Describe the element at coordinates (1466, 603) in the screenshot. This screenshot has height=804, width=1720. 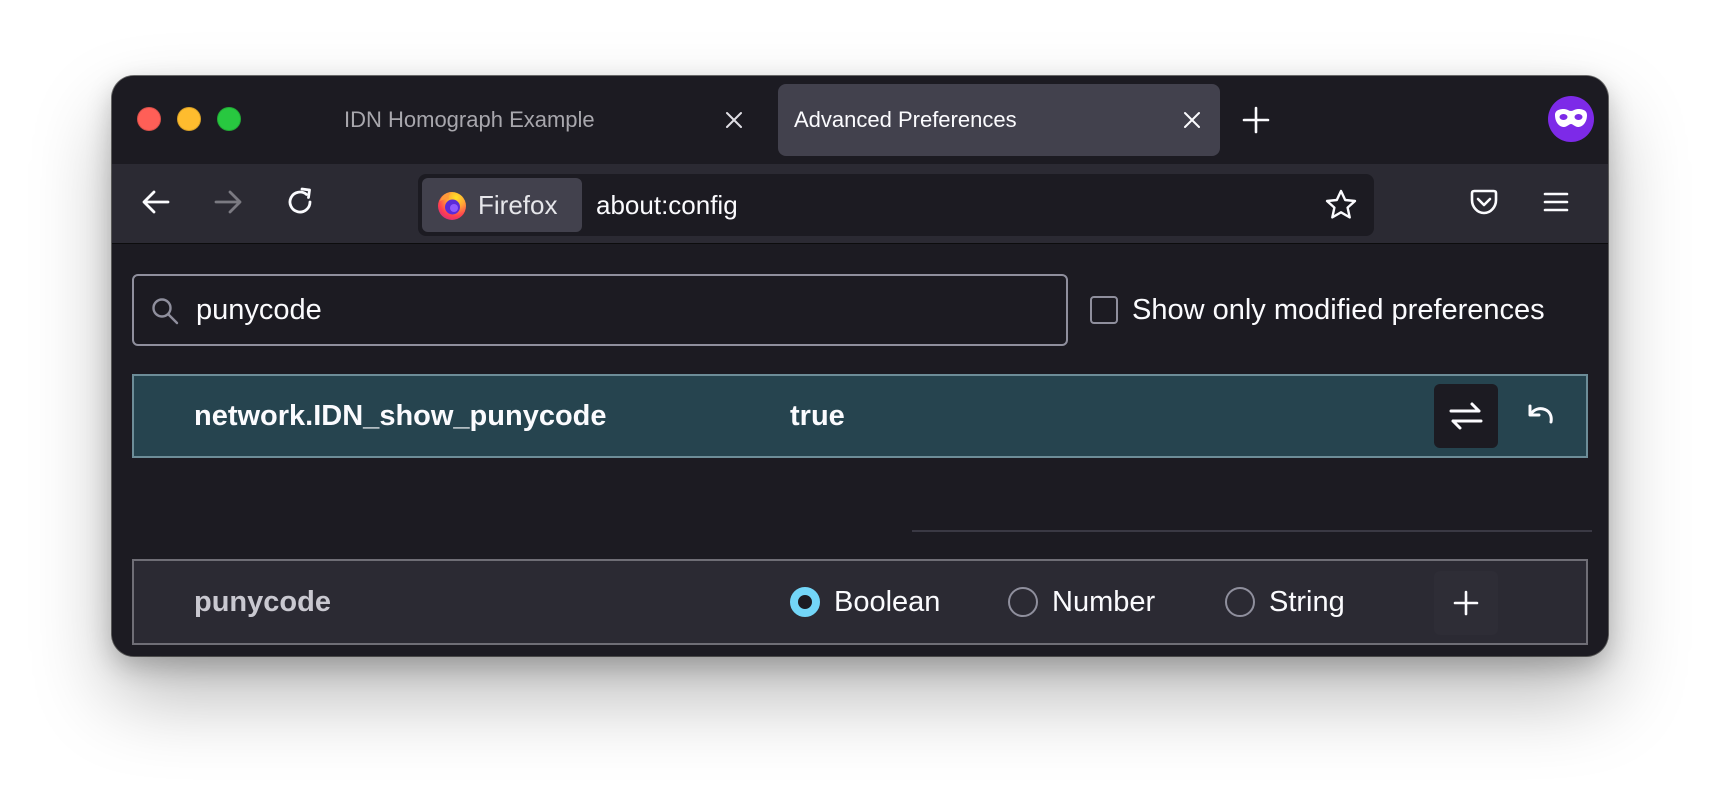
I see `add-preference-button` at that location.